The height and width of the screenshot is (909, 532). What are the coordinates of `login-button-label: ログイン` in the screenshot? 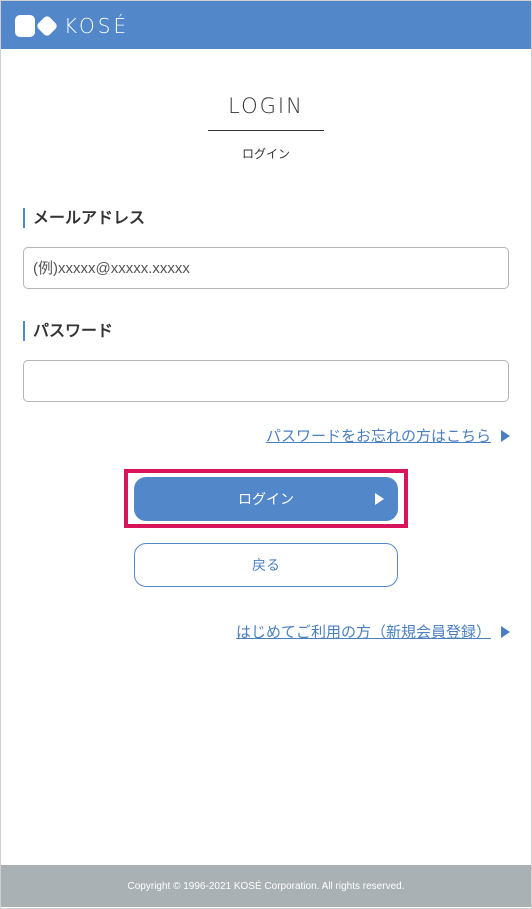 It's located at (266, 500).